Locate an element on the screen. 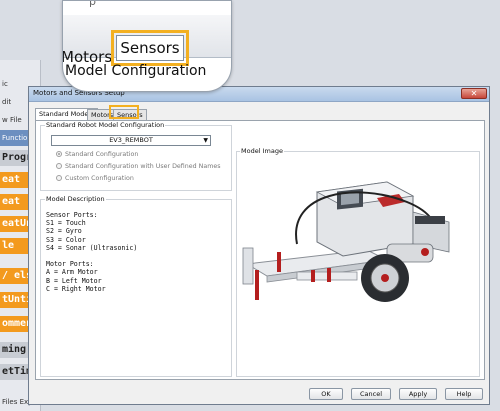  radio-standard-config: Standard Configuration is located at coordinates (97, 154).